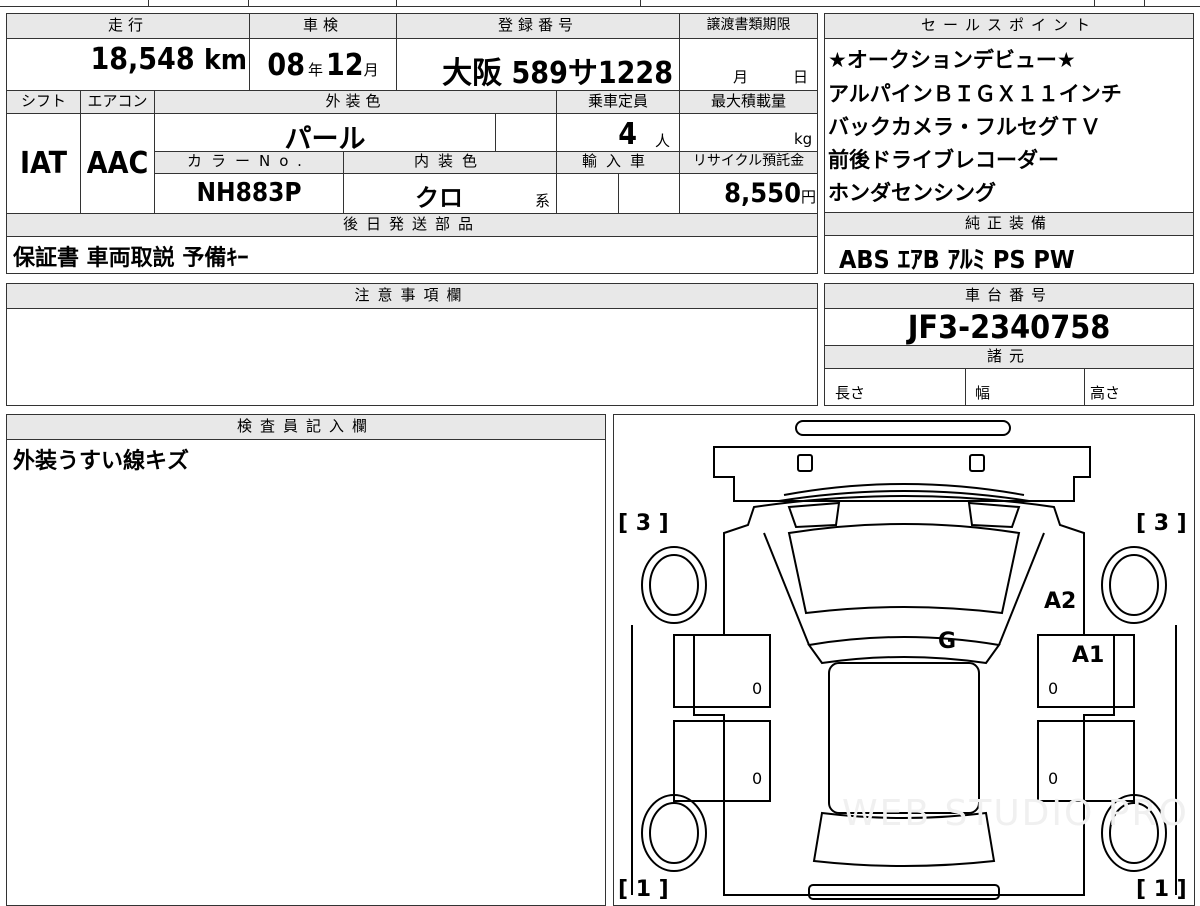 The width and height of the screenshot is (1200, 906). Describe the element at coordinates (249, 193) in the screenshot. I see `color-no-value: NH883P` at that location.